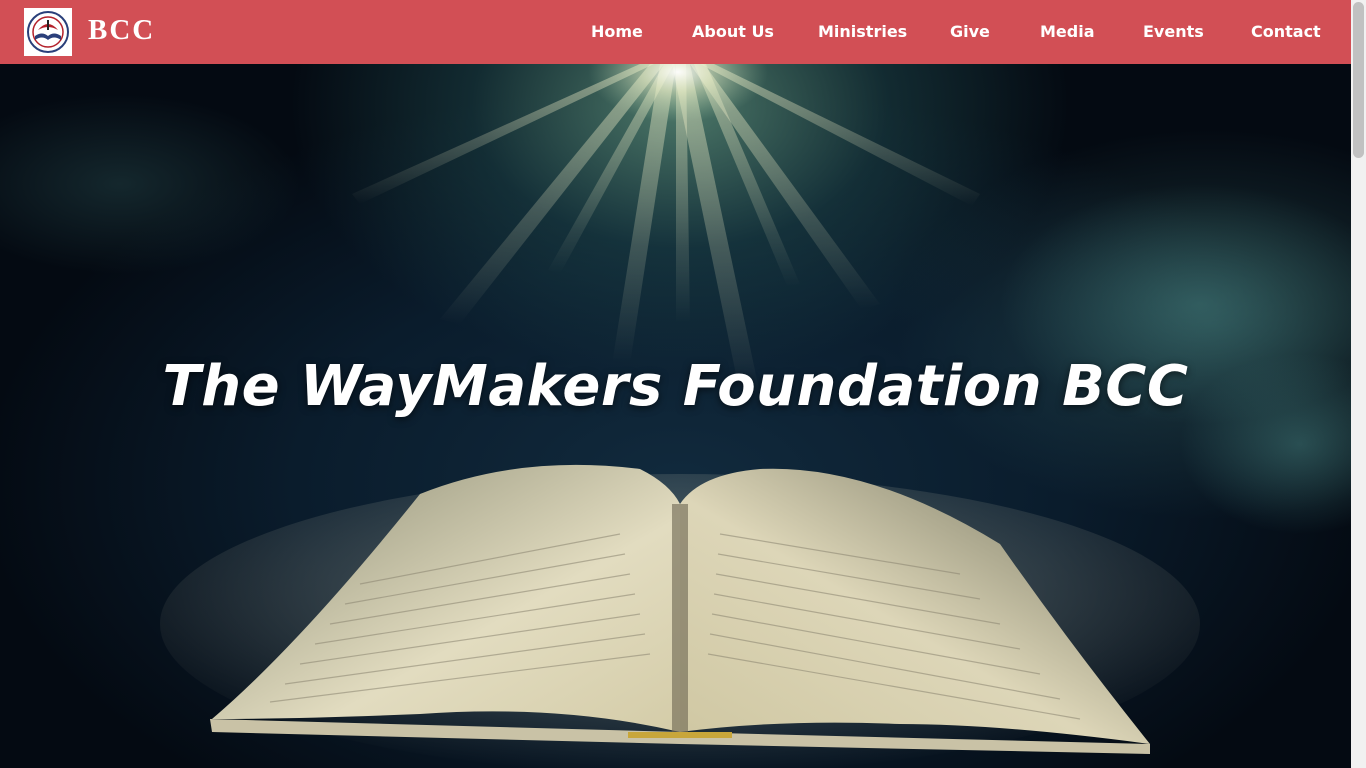 Image resolution: width=1366 pixels, height=768 pixels. Describe the element at coordinates (1173, 31) in the screenshot. I see `nav-events: Events` at that location.